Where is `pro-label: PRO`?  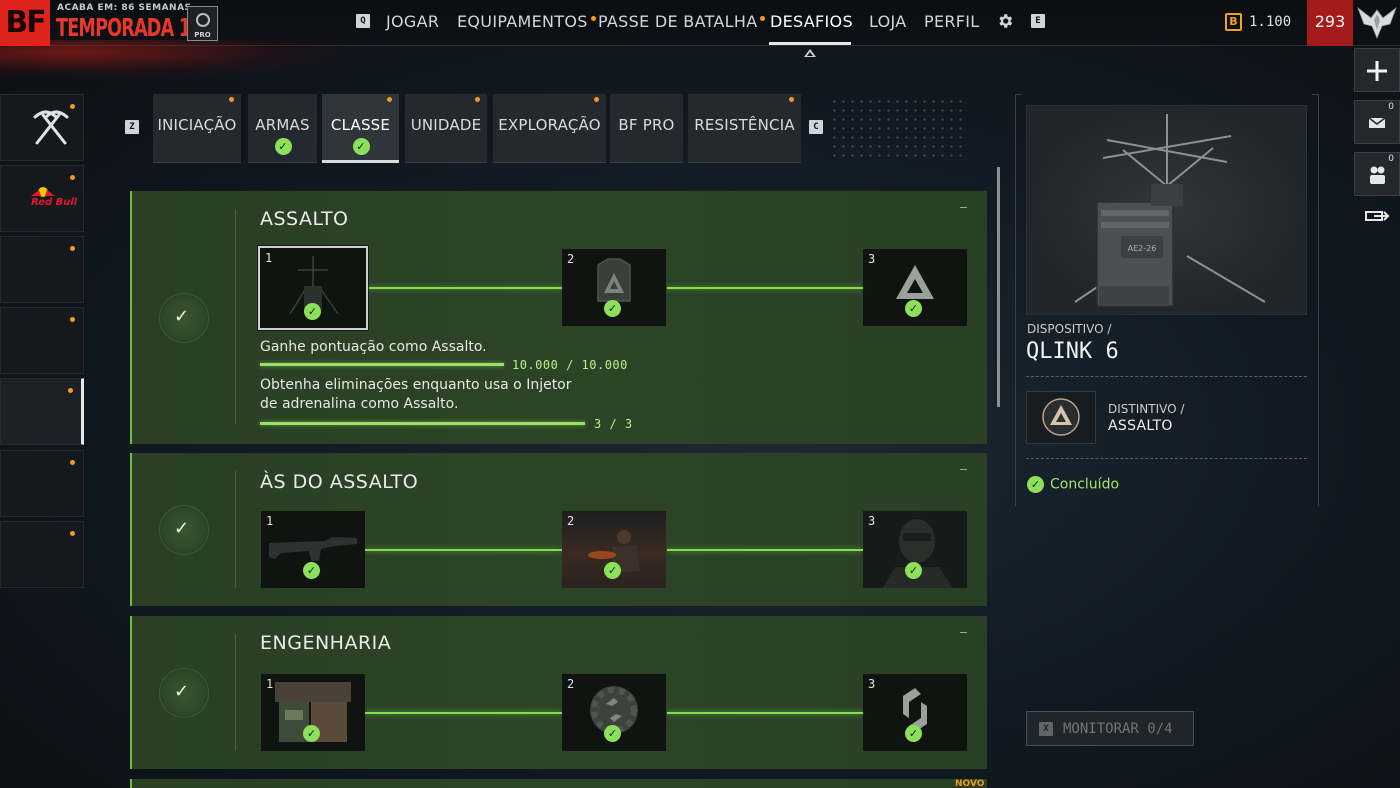 pro-label: PRO is located at coordinates (202, 35).